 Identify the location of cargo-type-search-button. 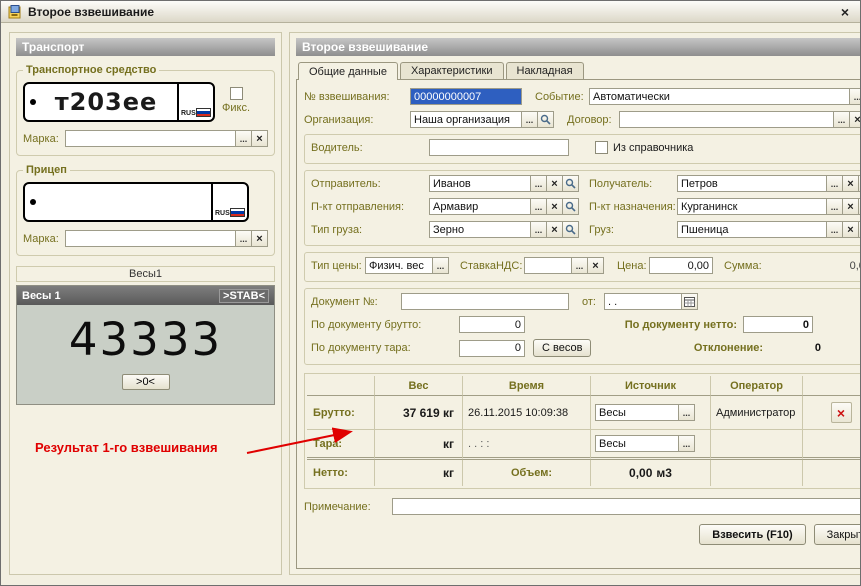
(570, 229).